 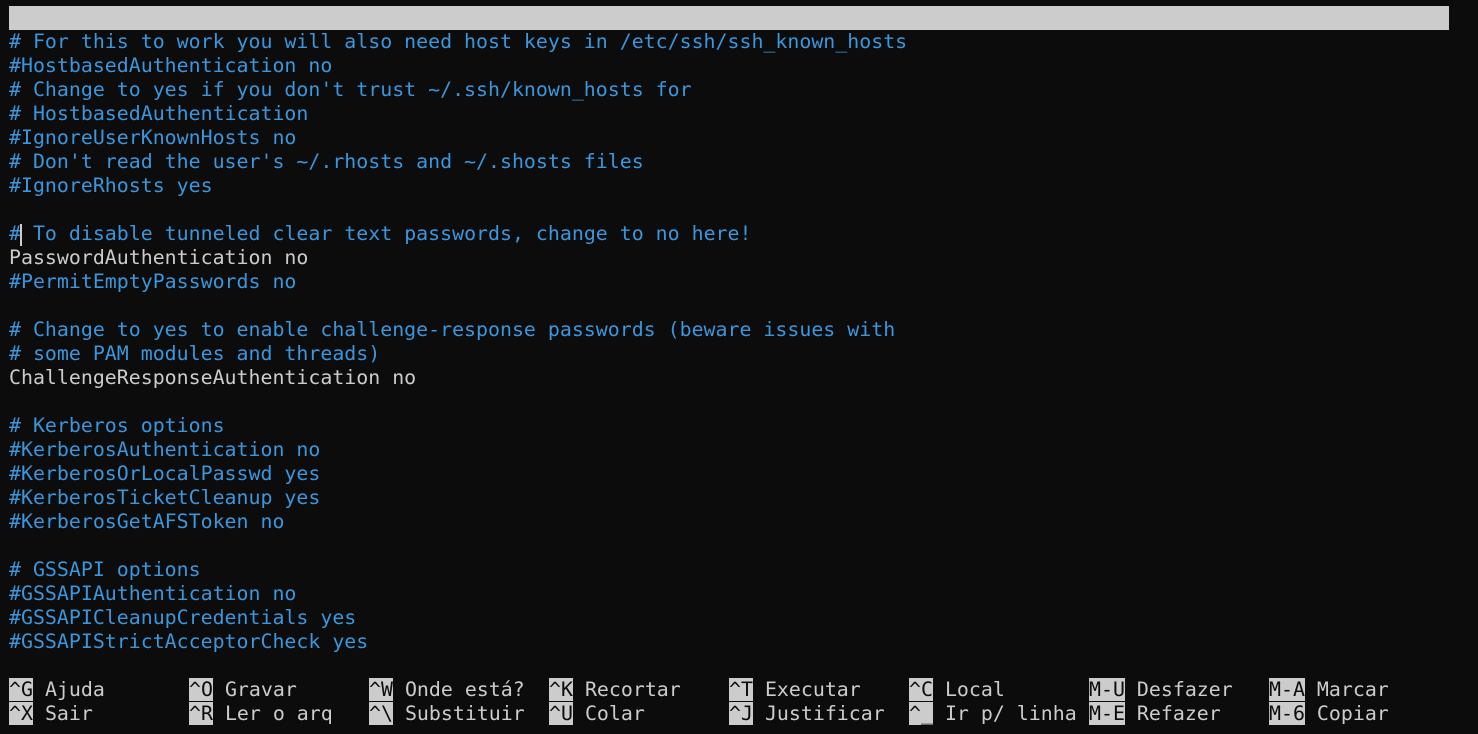 I want to click on shortcut-label: Ler o arq, so click(x=278, y=713).